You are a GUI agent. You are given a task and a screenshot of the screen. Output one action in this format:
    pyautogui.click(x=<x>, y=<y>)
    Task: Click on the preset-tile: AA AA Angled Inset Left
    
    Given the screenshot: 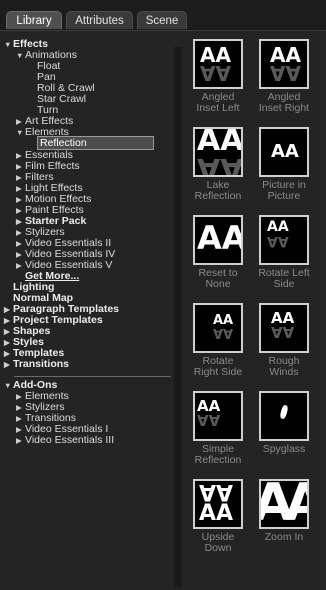 What is the action you would take?
    pyautogui.click(x=218, y=76)
    